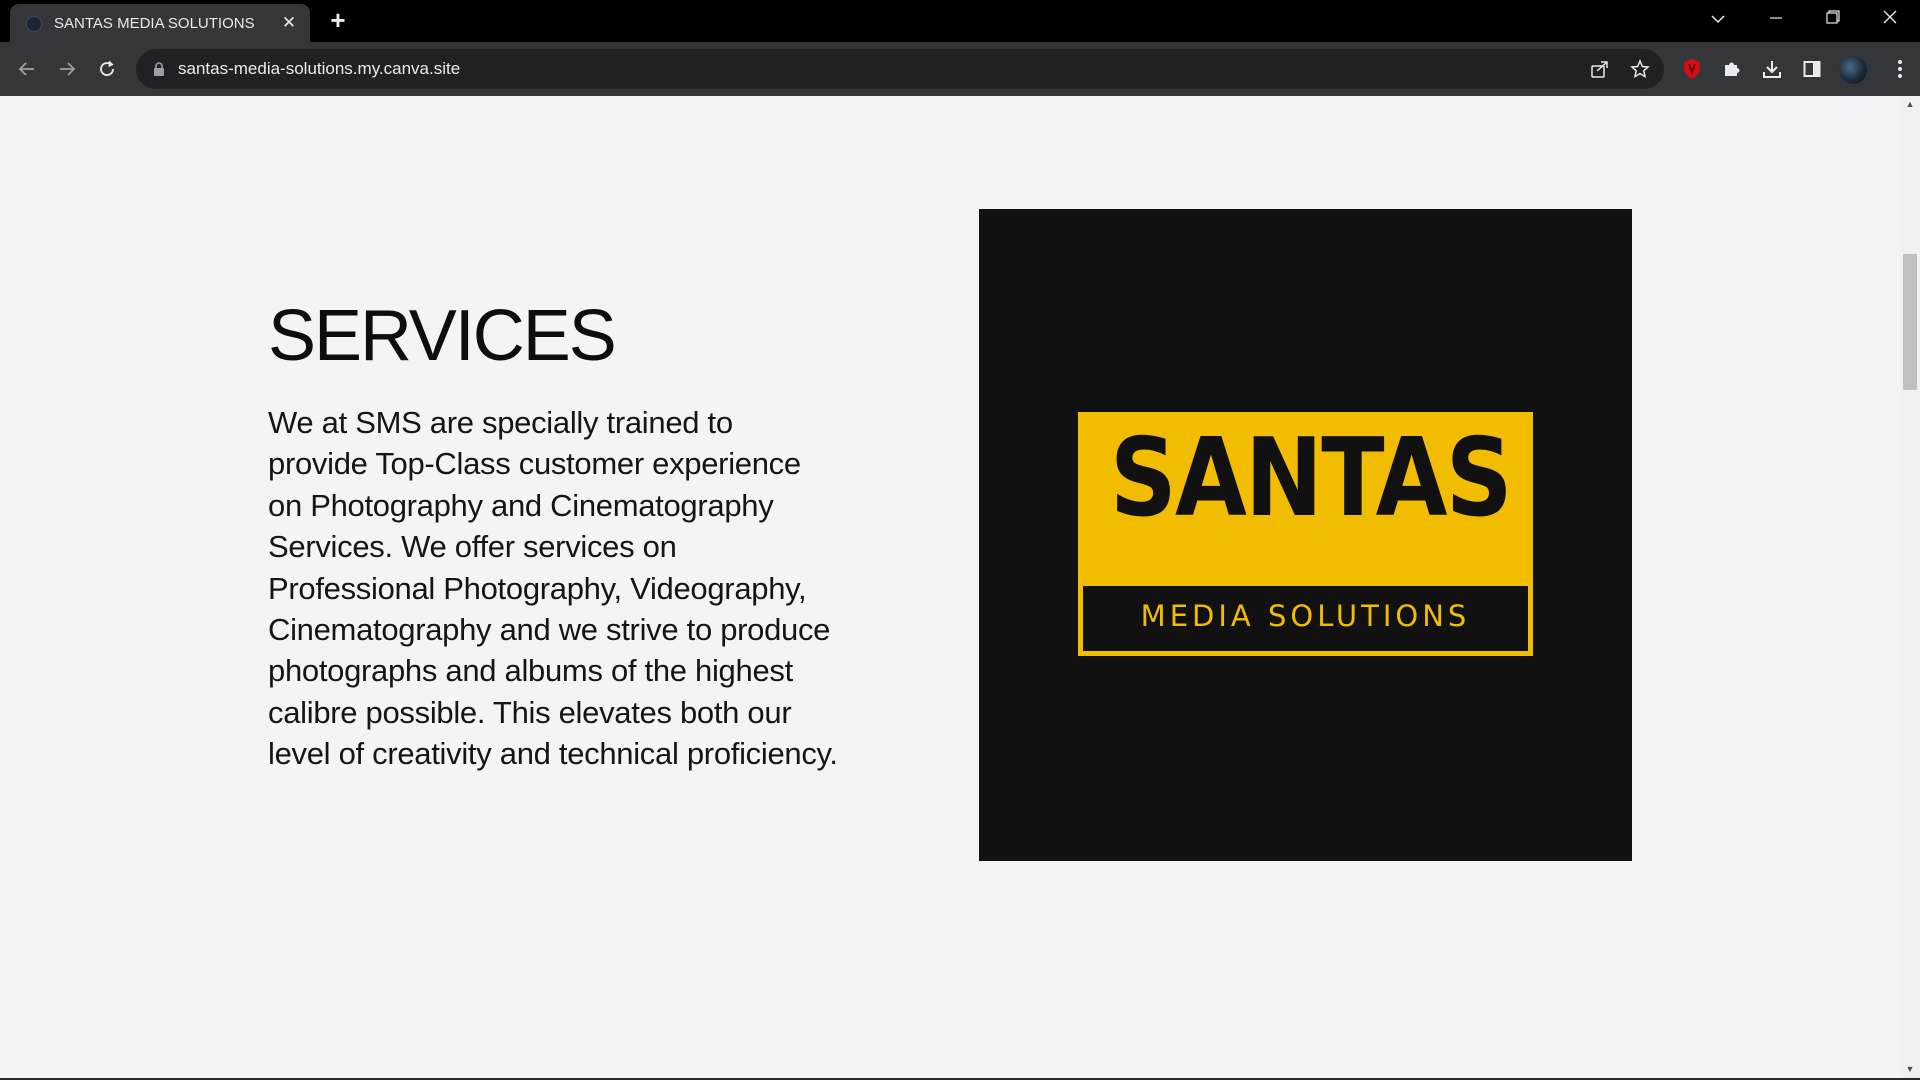 The height and width of the screenshot is (1080, 1920). What do you see at coordinates (1910, 104) in the screenshot?
I see `scroll-up-arrow-icon: ▲` at bounding box center [1910, 104].